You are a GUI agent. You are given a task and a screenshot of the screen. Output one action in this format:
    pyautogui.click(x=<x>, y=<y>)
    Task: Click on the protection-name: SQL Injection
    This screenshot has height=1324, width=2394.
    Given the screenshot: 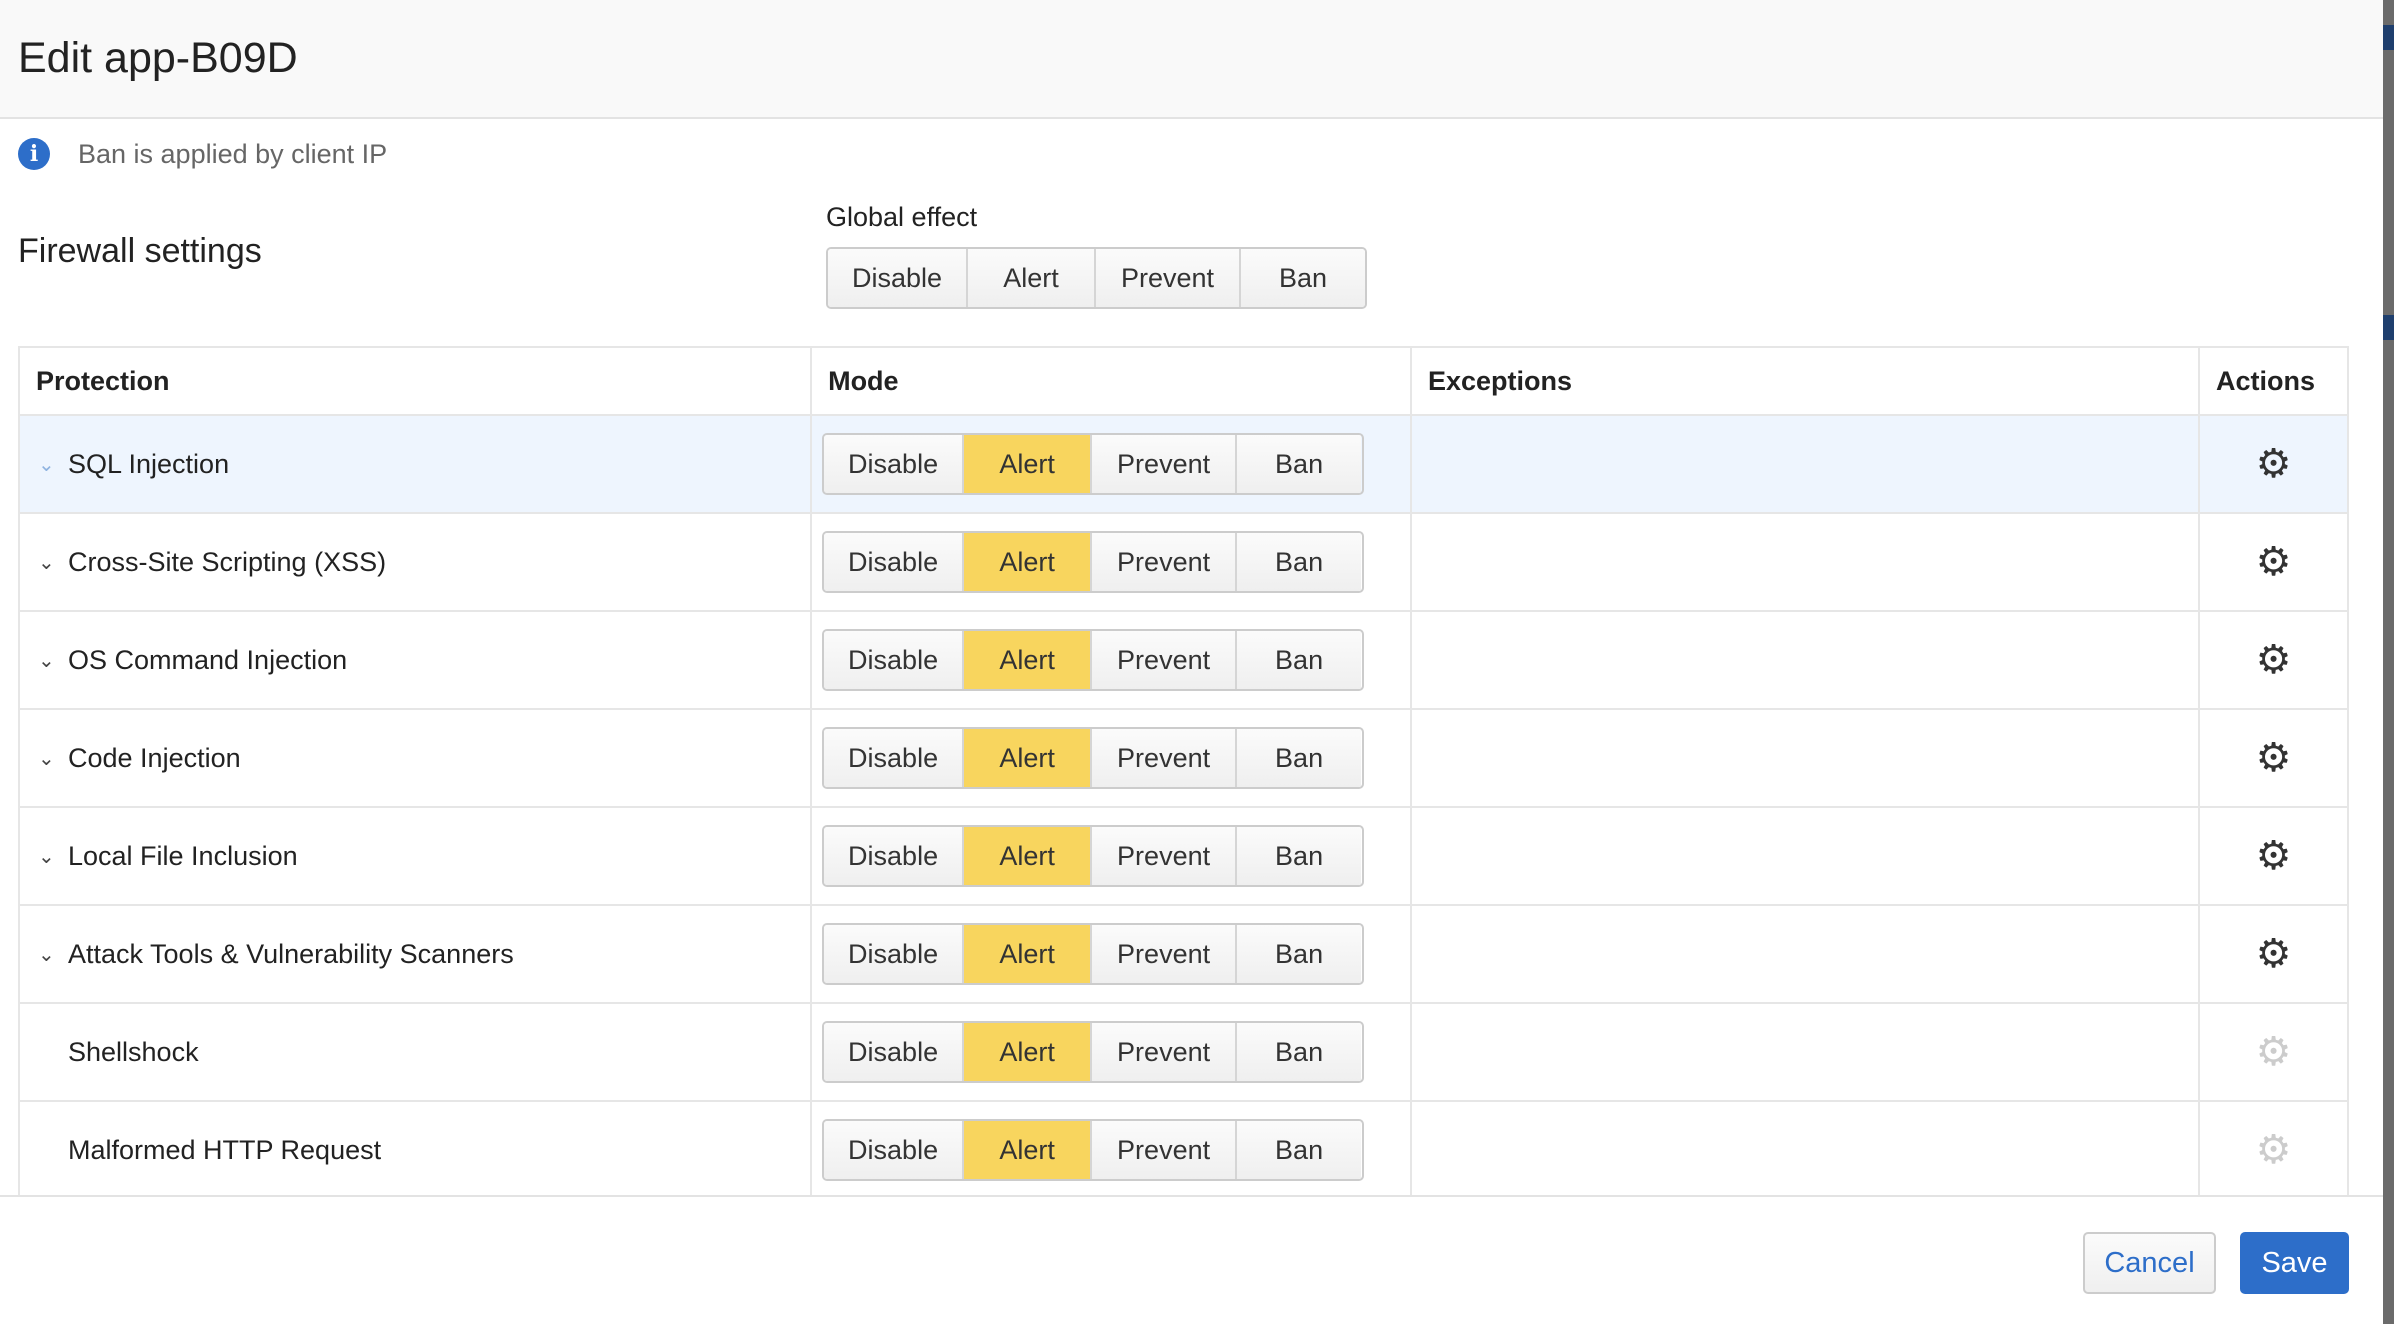 What is the action you would take?
    pyautogui.click(x=149, y=463)
    